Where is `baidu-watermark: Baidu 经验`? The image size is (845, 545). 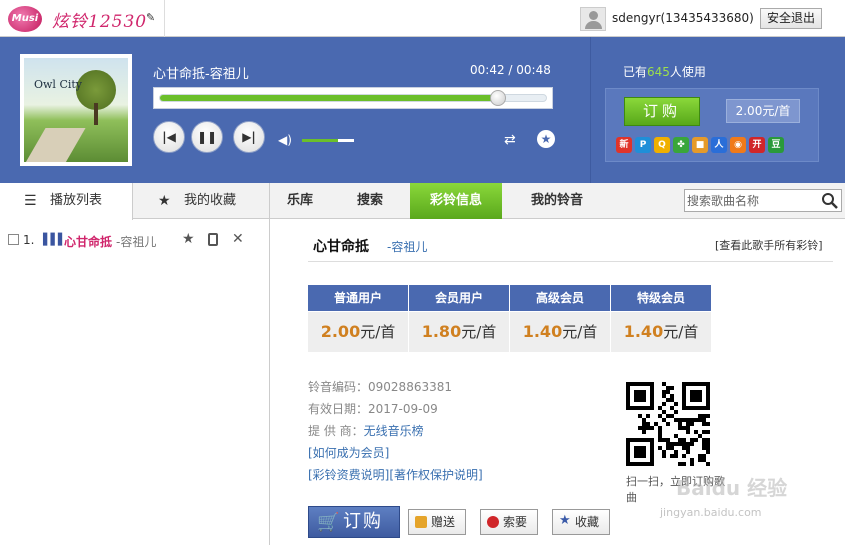 baidu-watermark: Baidu 经验 is located at coordinates (732, 488).